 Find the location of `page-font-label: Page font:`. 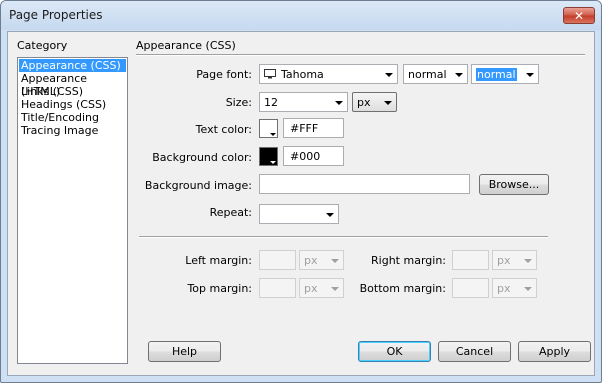

page-font-label: Page font: is located at coordinates (224, 74).